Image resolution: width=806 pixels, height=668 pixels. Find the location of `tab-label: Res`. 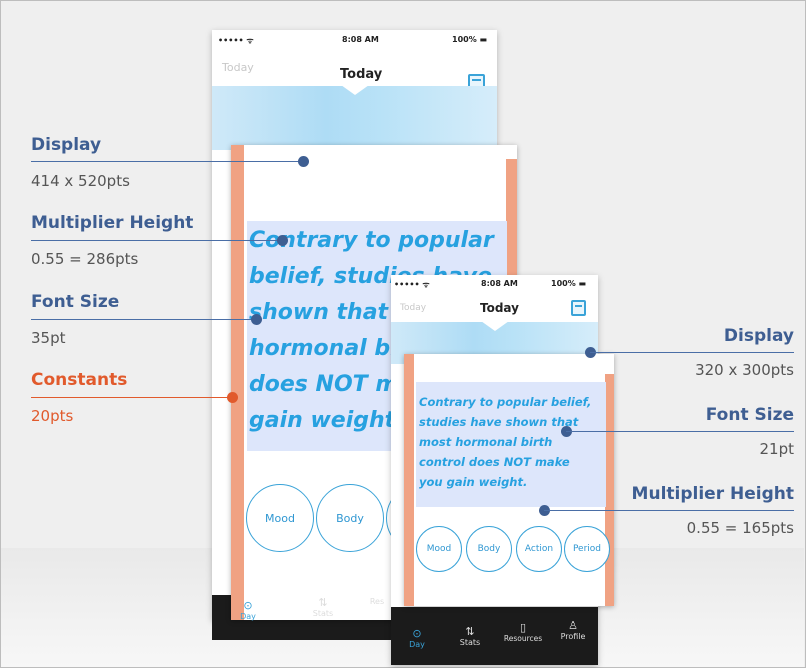

tab-label: Res is located at coordinates (377, 601).